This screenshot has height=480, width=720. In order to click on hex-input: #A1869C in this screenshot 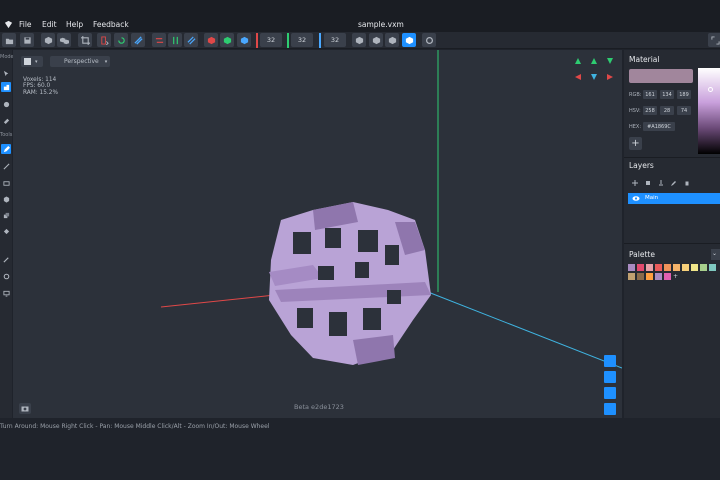, I will do `click(659, 126)`.